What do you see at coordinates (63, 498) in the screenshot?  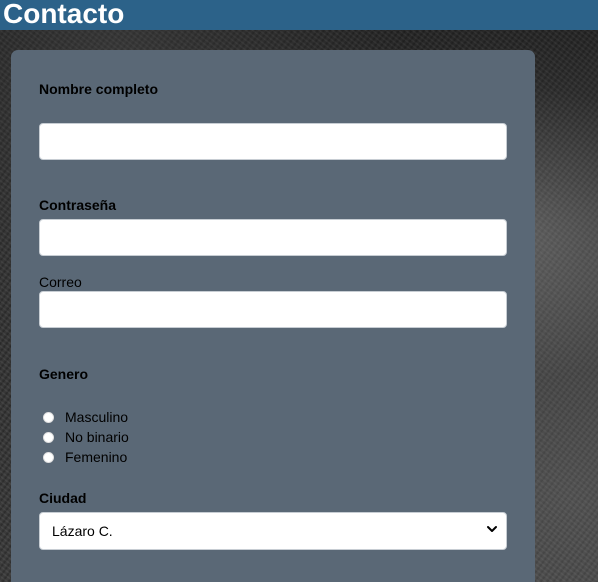 I see `city-label: Ciudad` at bounding box center [63, 498].